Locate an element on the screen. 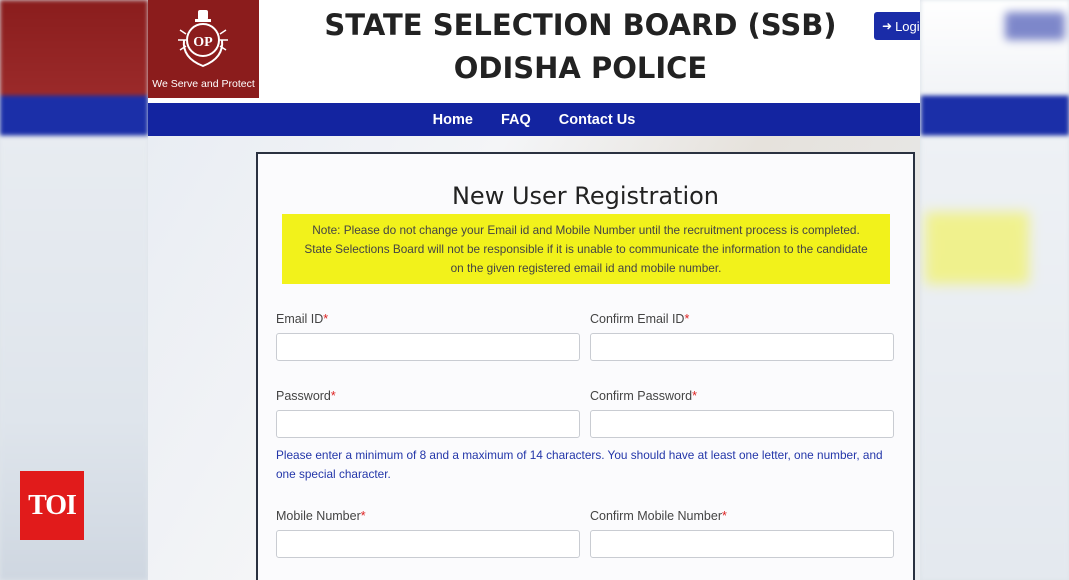  police-emblem-icon: OP is located at coordinates (203, 39).